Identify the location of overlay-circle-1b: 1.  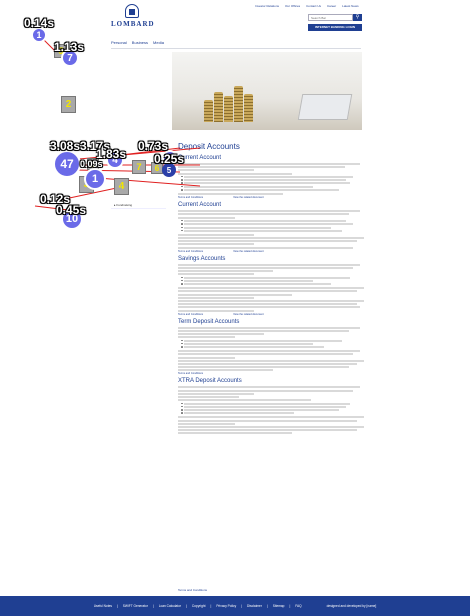
(95, 179).